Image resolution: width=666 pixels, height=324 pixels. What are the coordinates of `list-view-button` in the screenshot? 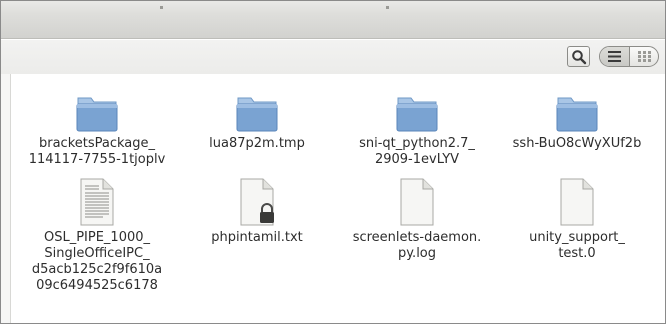 It's located at (615, 56).